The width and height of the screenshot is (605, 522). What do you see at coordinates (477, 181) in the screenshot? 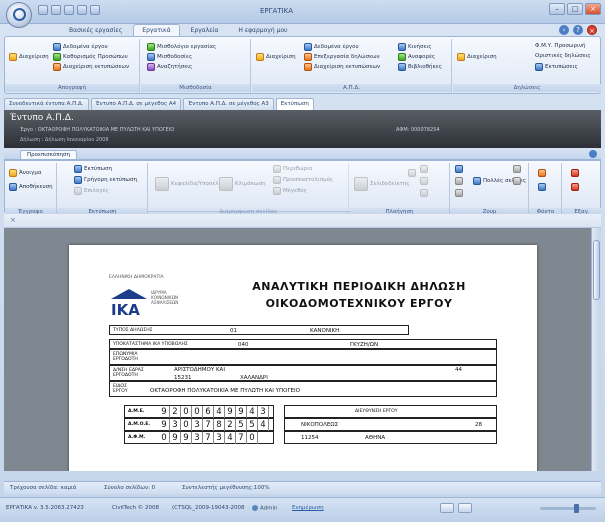
I see `multiple-pages-icon` at bounding box center [477, 181].